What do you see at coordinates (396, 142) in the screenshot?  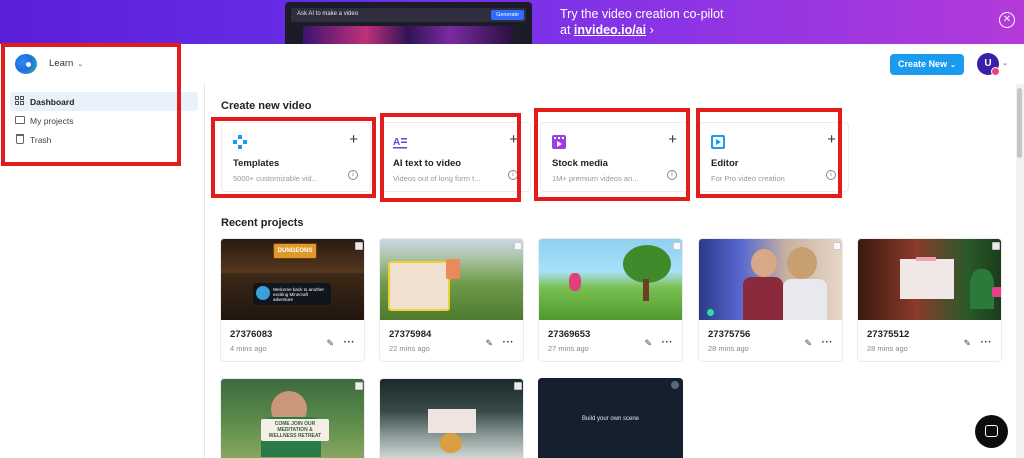 I see `svg-text: A` at bounding box center [396, 142].